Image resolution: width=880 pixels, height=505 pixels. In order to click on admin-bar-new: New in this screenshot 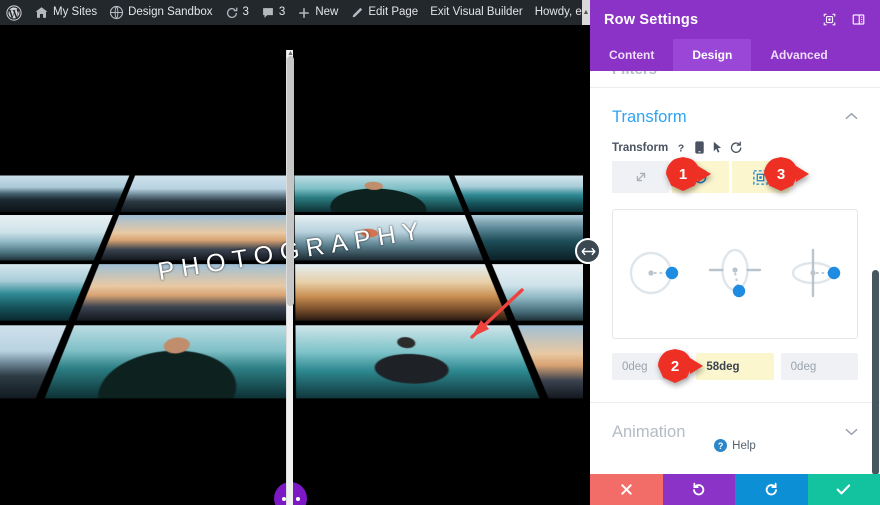, I will do `click(317, 12)`.